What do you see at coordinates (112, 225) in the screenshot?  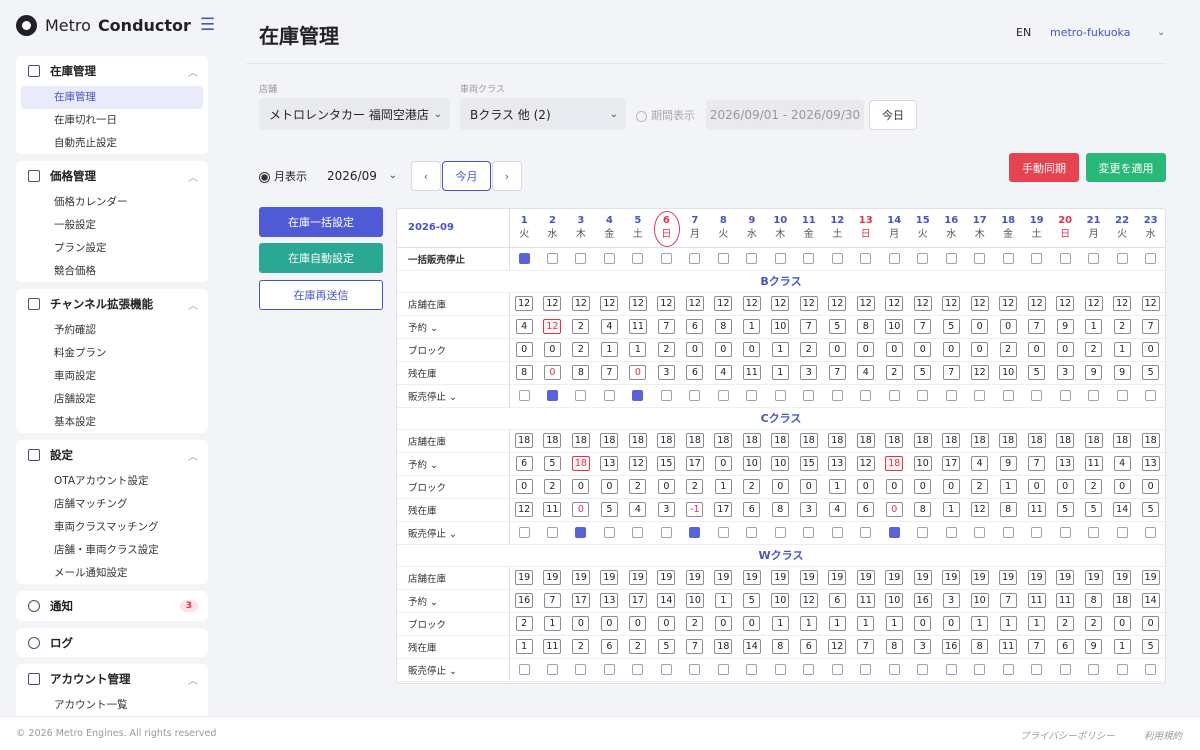 I see `sidebar-item-general: 一般設定` at bounding box center [112, 225].